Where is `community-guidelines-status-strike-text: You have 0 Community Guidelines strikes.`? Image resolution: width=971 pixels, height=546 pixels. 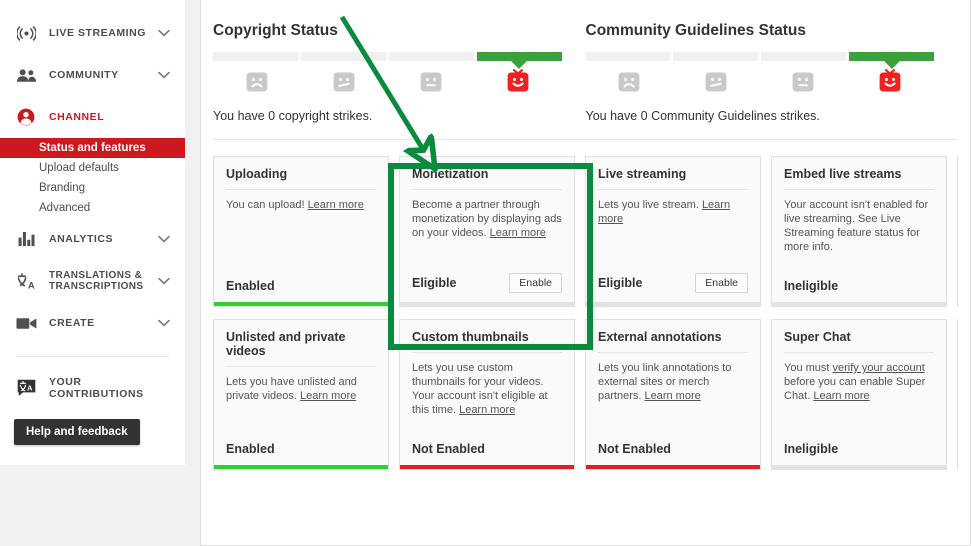
community-guidelines-status-strike-text: You have 0 Community Guidelines strikes. is located at coordinates (702, 116).